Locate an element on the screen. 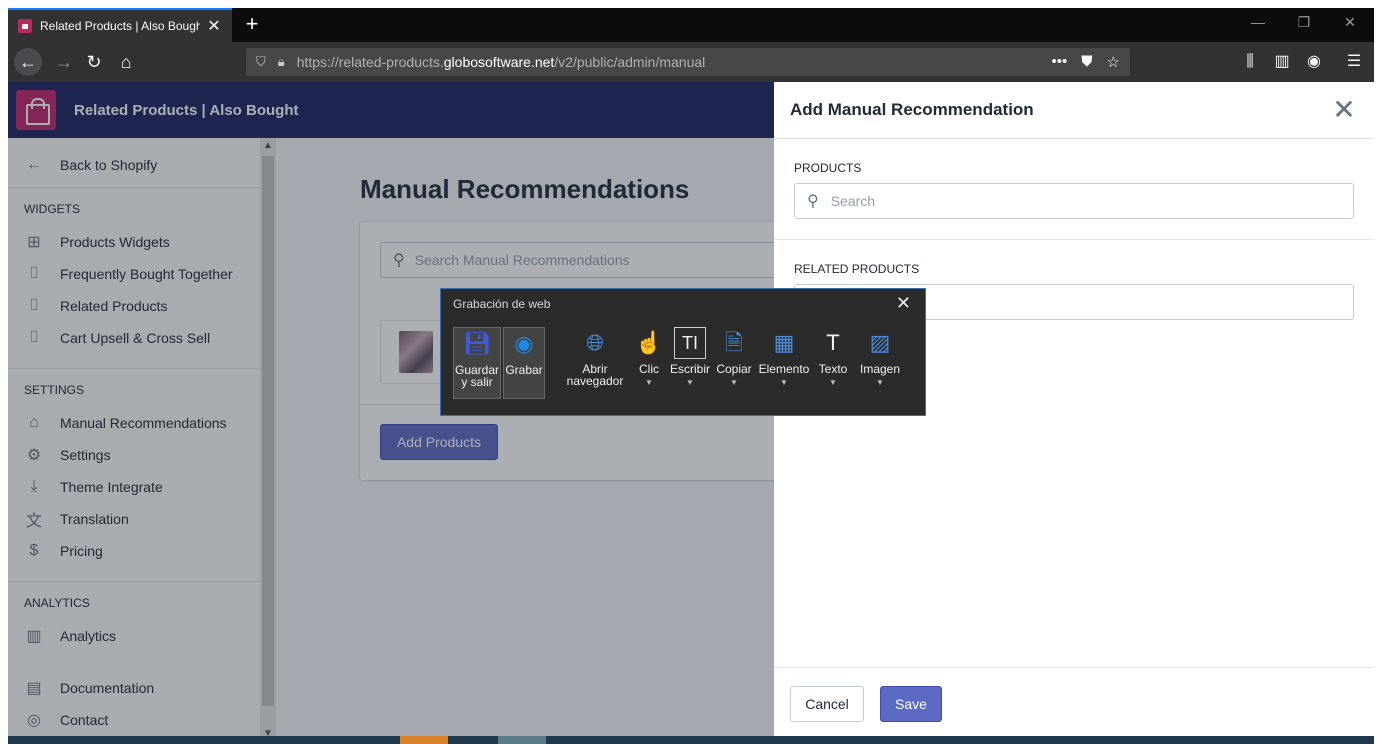 This screenshot has height=744, width=1382. tab-title: Related Products | Also Bought is located at coordinates (120, 26).